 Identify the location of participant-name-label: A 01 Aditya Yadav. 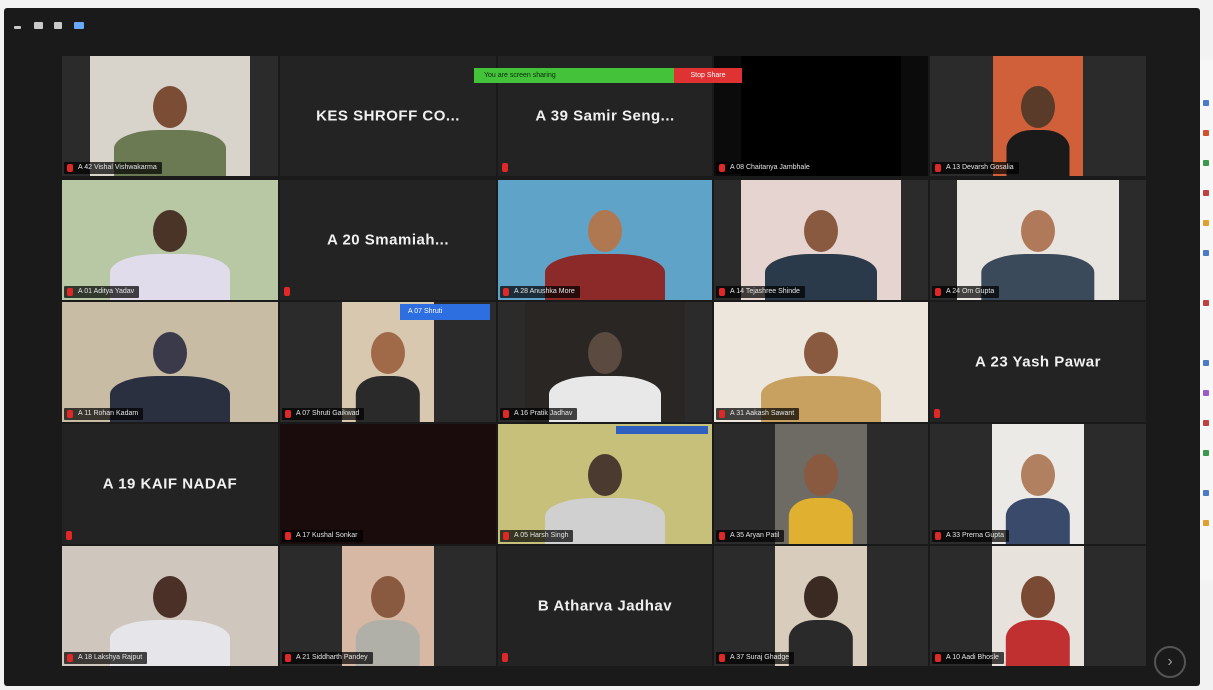
(102, 292).